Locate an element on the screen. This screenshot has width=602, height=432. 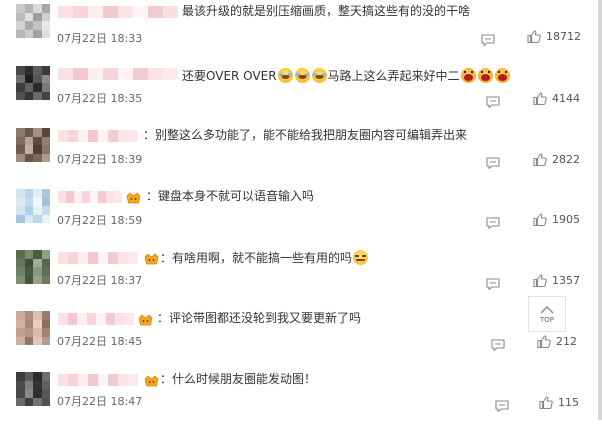
like-button: 4144 is located at coordinates (556, 98).